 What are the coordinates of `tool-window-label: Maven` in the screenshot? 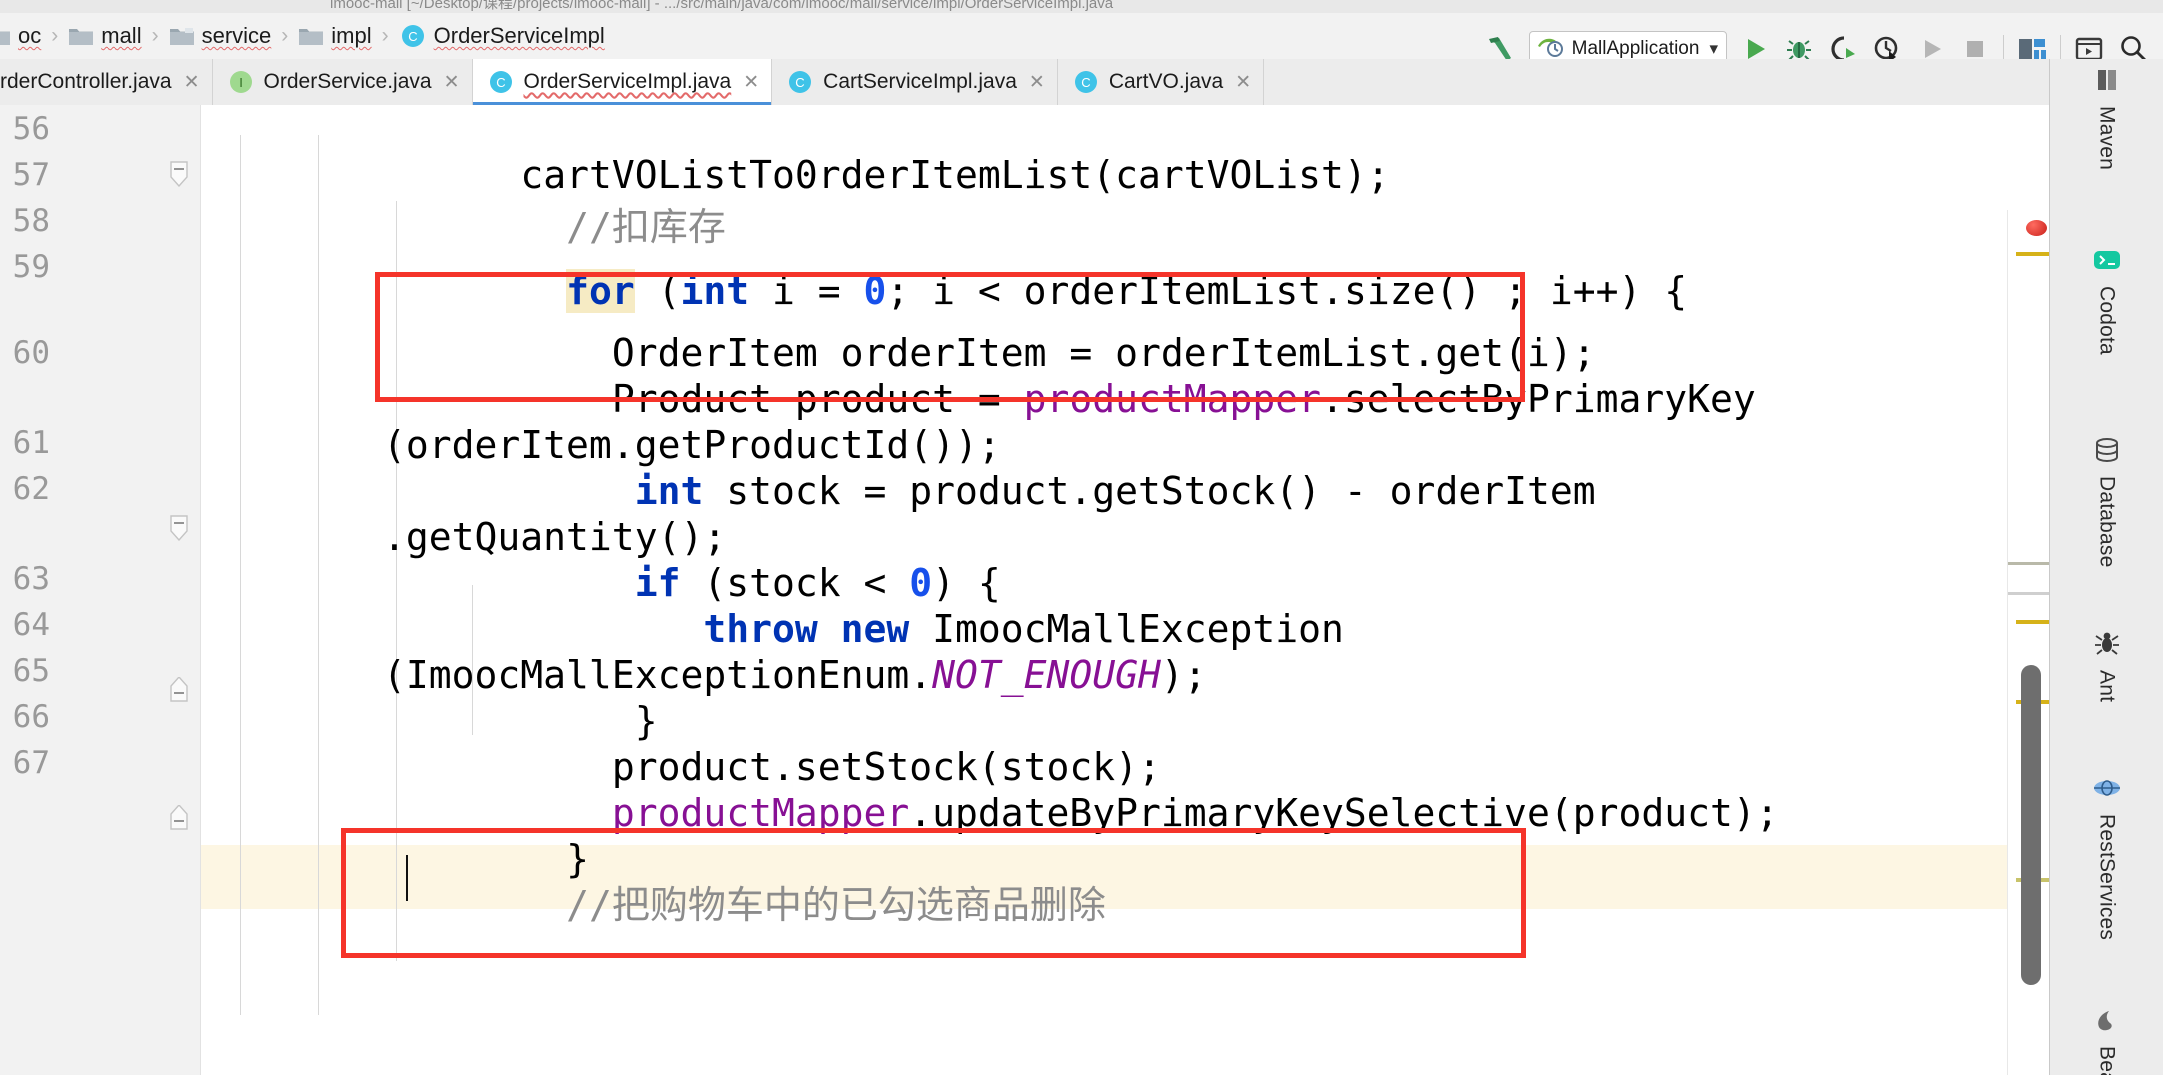 It's located at (2107, 138).